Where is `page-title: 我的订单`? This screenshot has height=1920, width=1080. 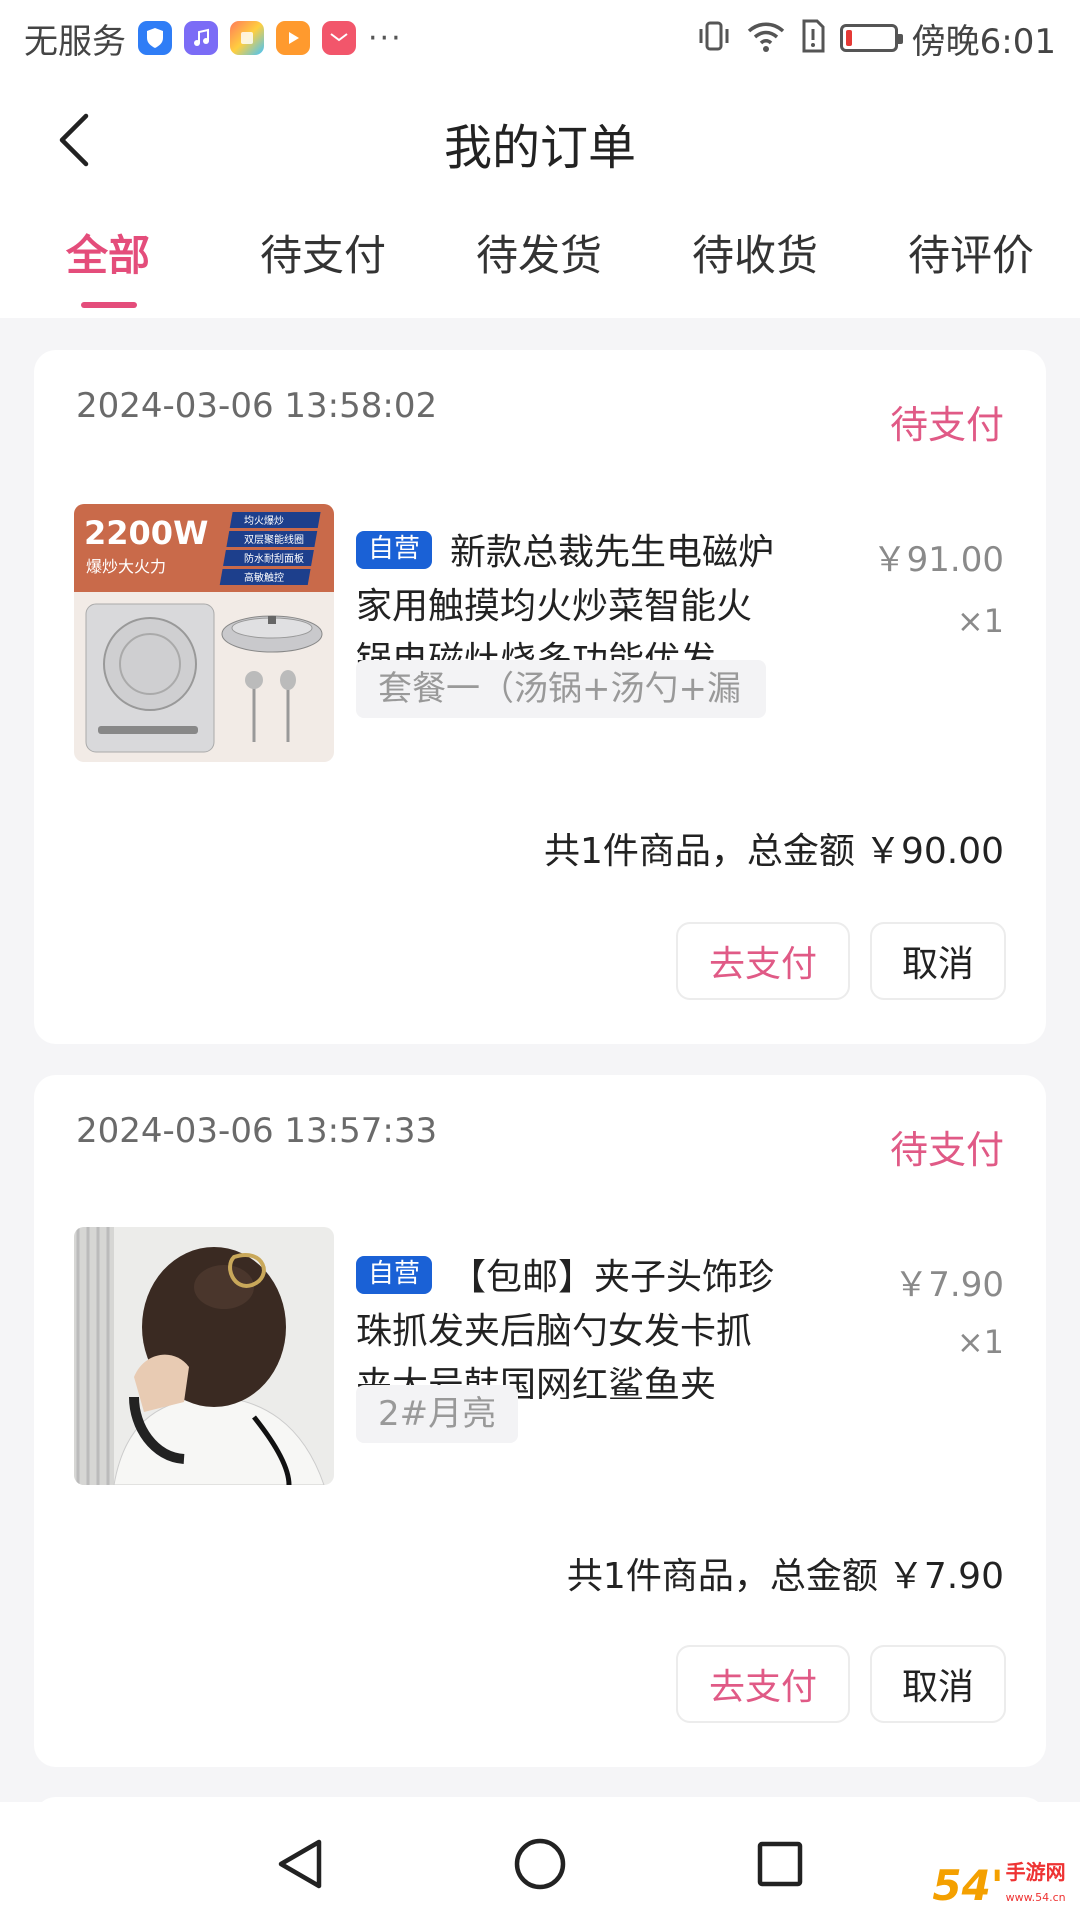
page-title: 我的订单 is located at coordinates (539, 148).